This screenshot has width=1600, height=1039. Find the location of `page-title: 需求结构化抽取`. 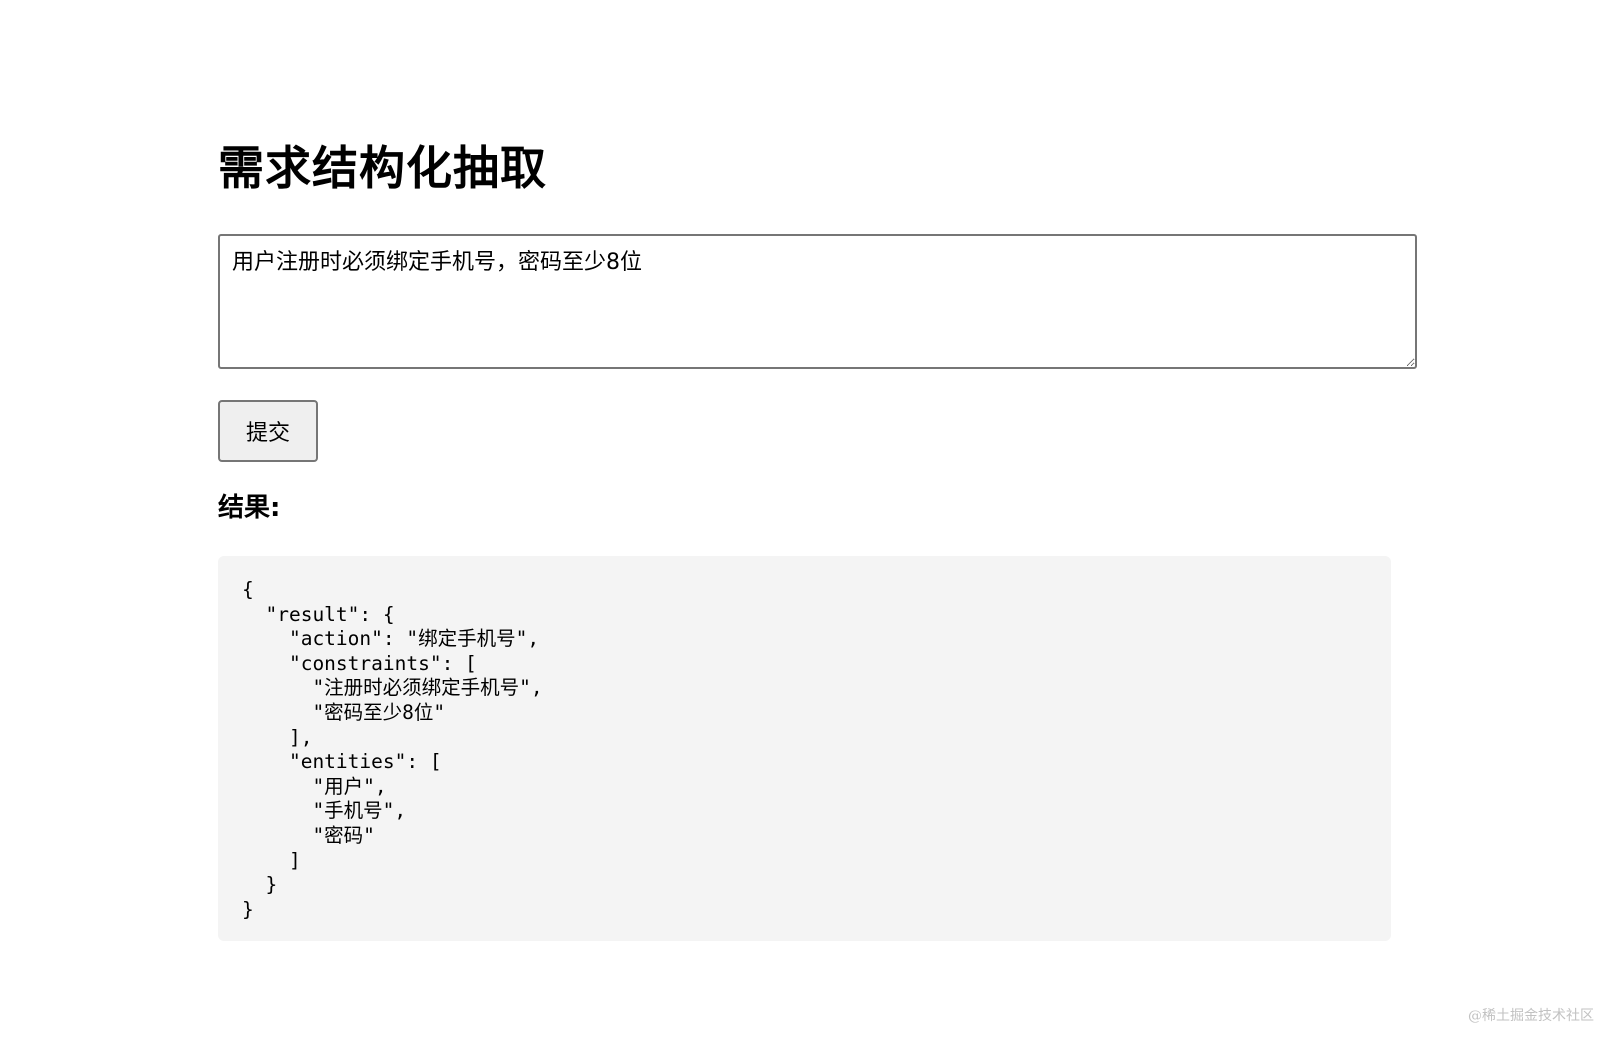

page-title: 需求结构化抽取 is located at coordinates (382, 168).